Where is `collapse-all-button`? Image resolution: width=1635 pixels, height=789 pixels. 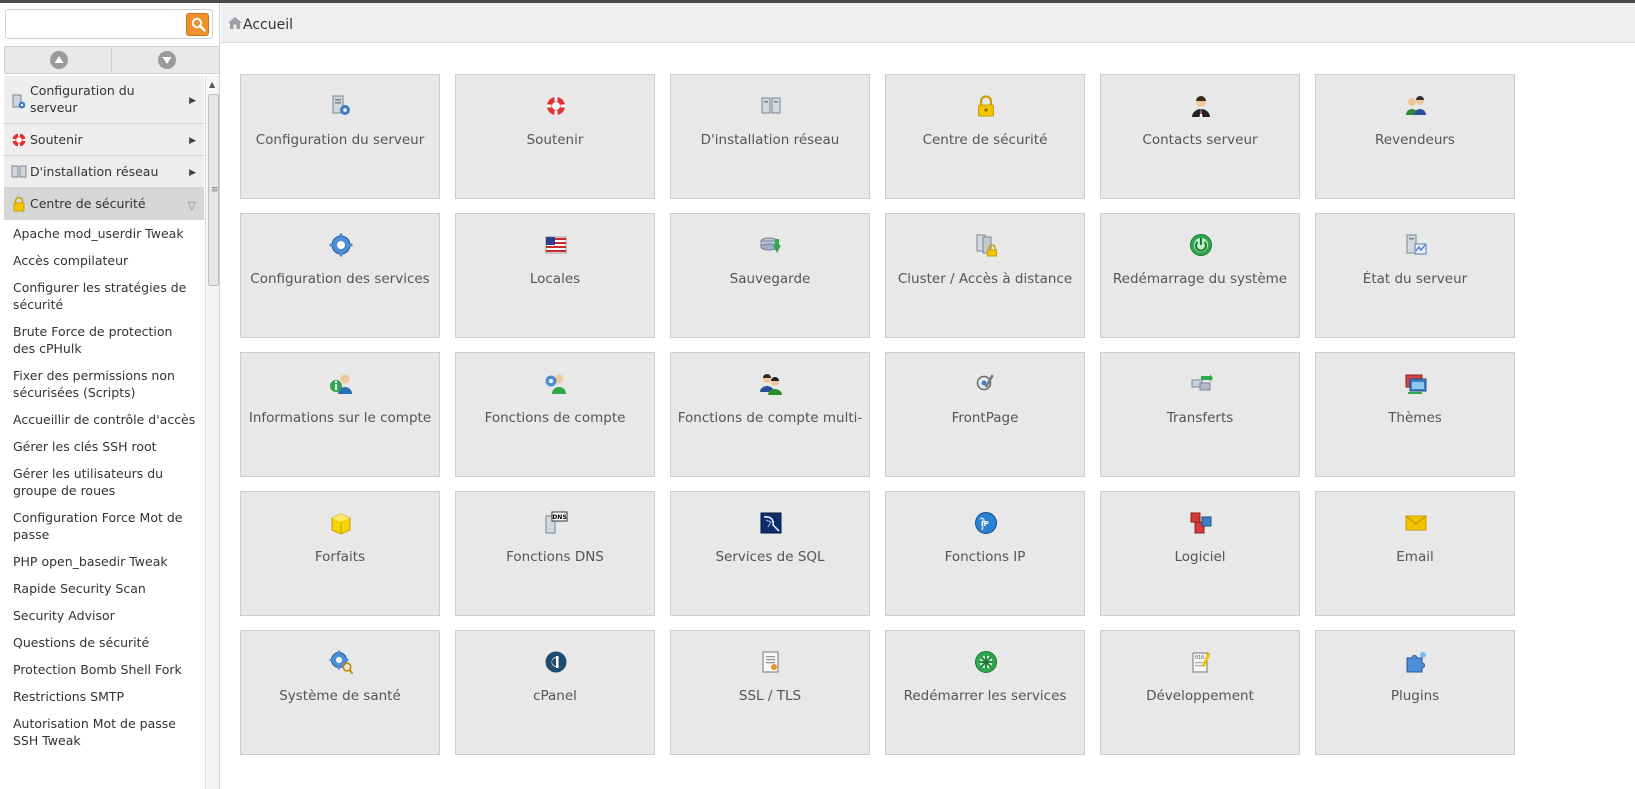 collapse-all-button is located at coordinates (58, 60).